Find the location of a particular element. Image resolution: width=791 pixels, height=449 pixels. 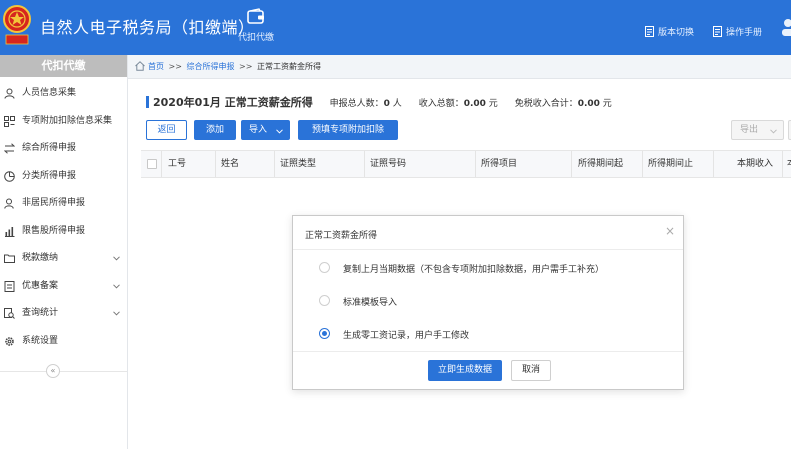

add-button: 添加 is located at coordinates (215, 130).